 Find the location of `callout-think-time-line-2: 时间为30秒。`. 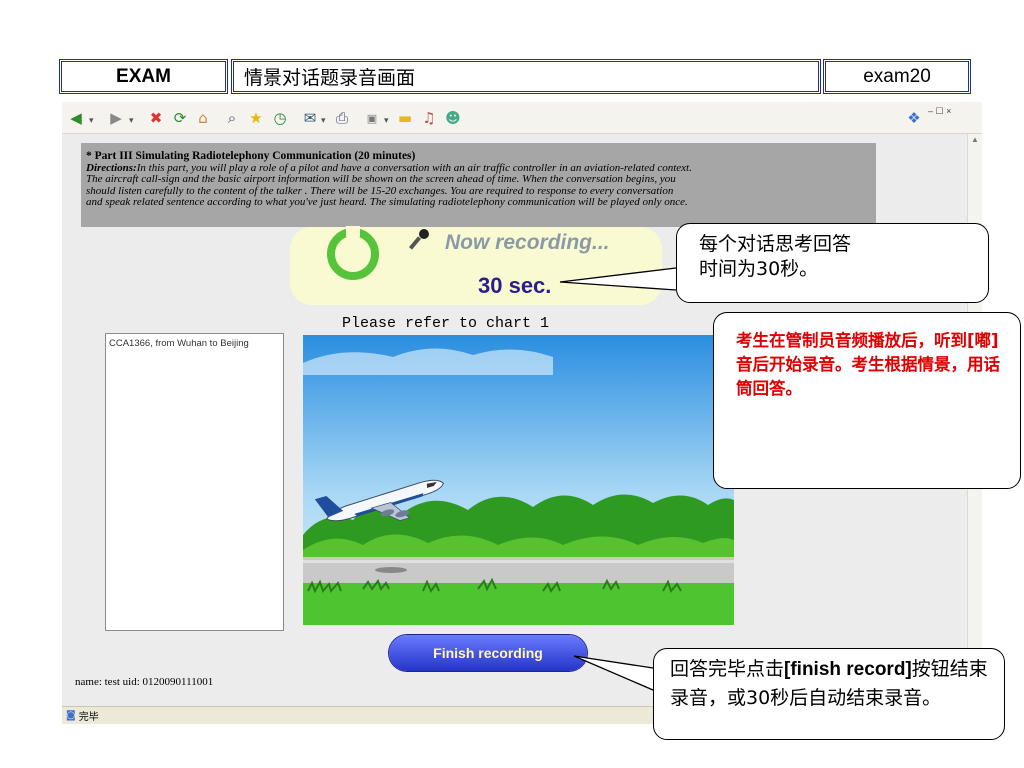

callout-think-time-line-2: 时间为30秒。 is located at coordinates (759, 269).